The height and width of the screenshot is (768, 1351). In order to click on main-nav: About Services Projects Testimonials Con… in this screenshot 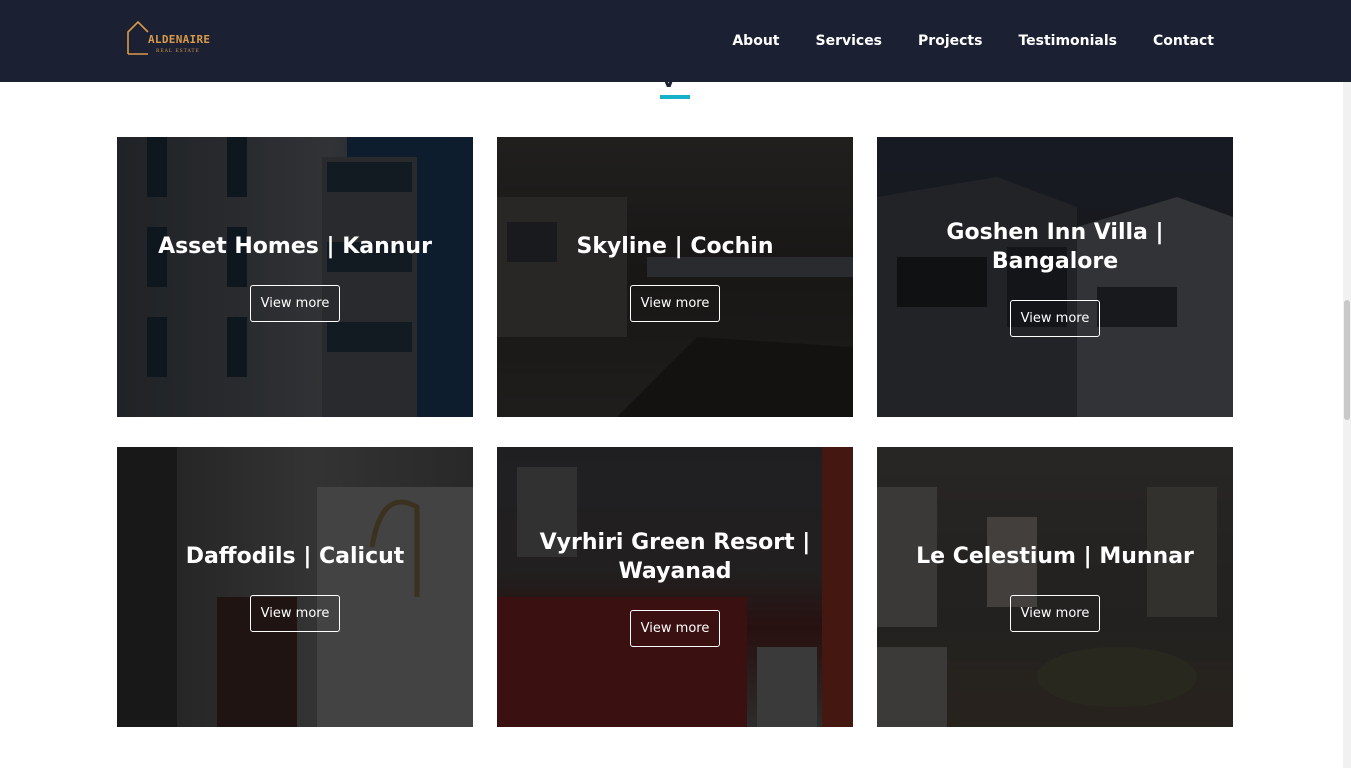, I will do `click(955, 41)`.